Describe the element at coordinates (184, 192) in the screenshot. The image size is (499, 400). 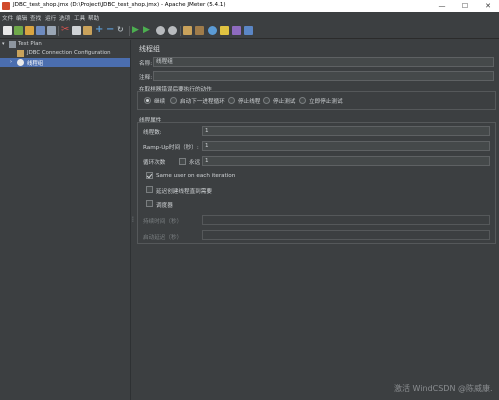
I see `delay-thread-creation-label: 延迟创建线程直到需要` at that location.